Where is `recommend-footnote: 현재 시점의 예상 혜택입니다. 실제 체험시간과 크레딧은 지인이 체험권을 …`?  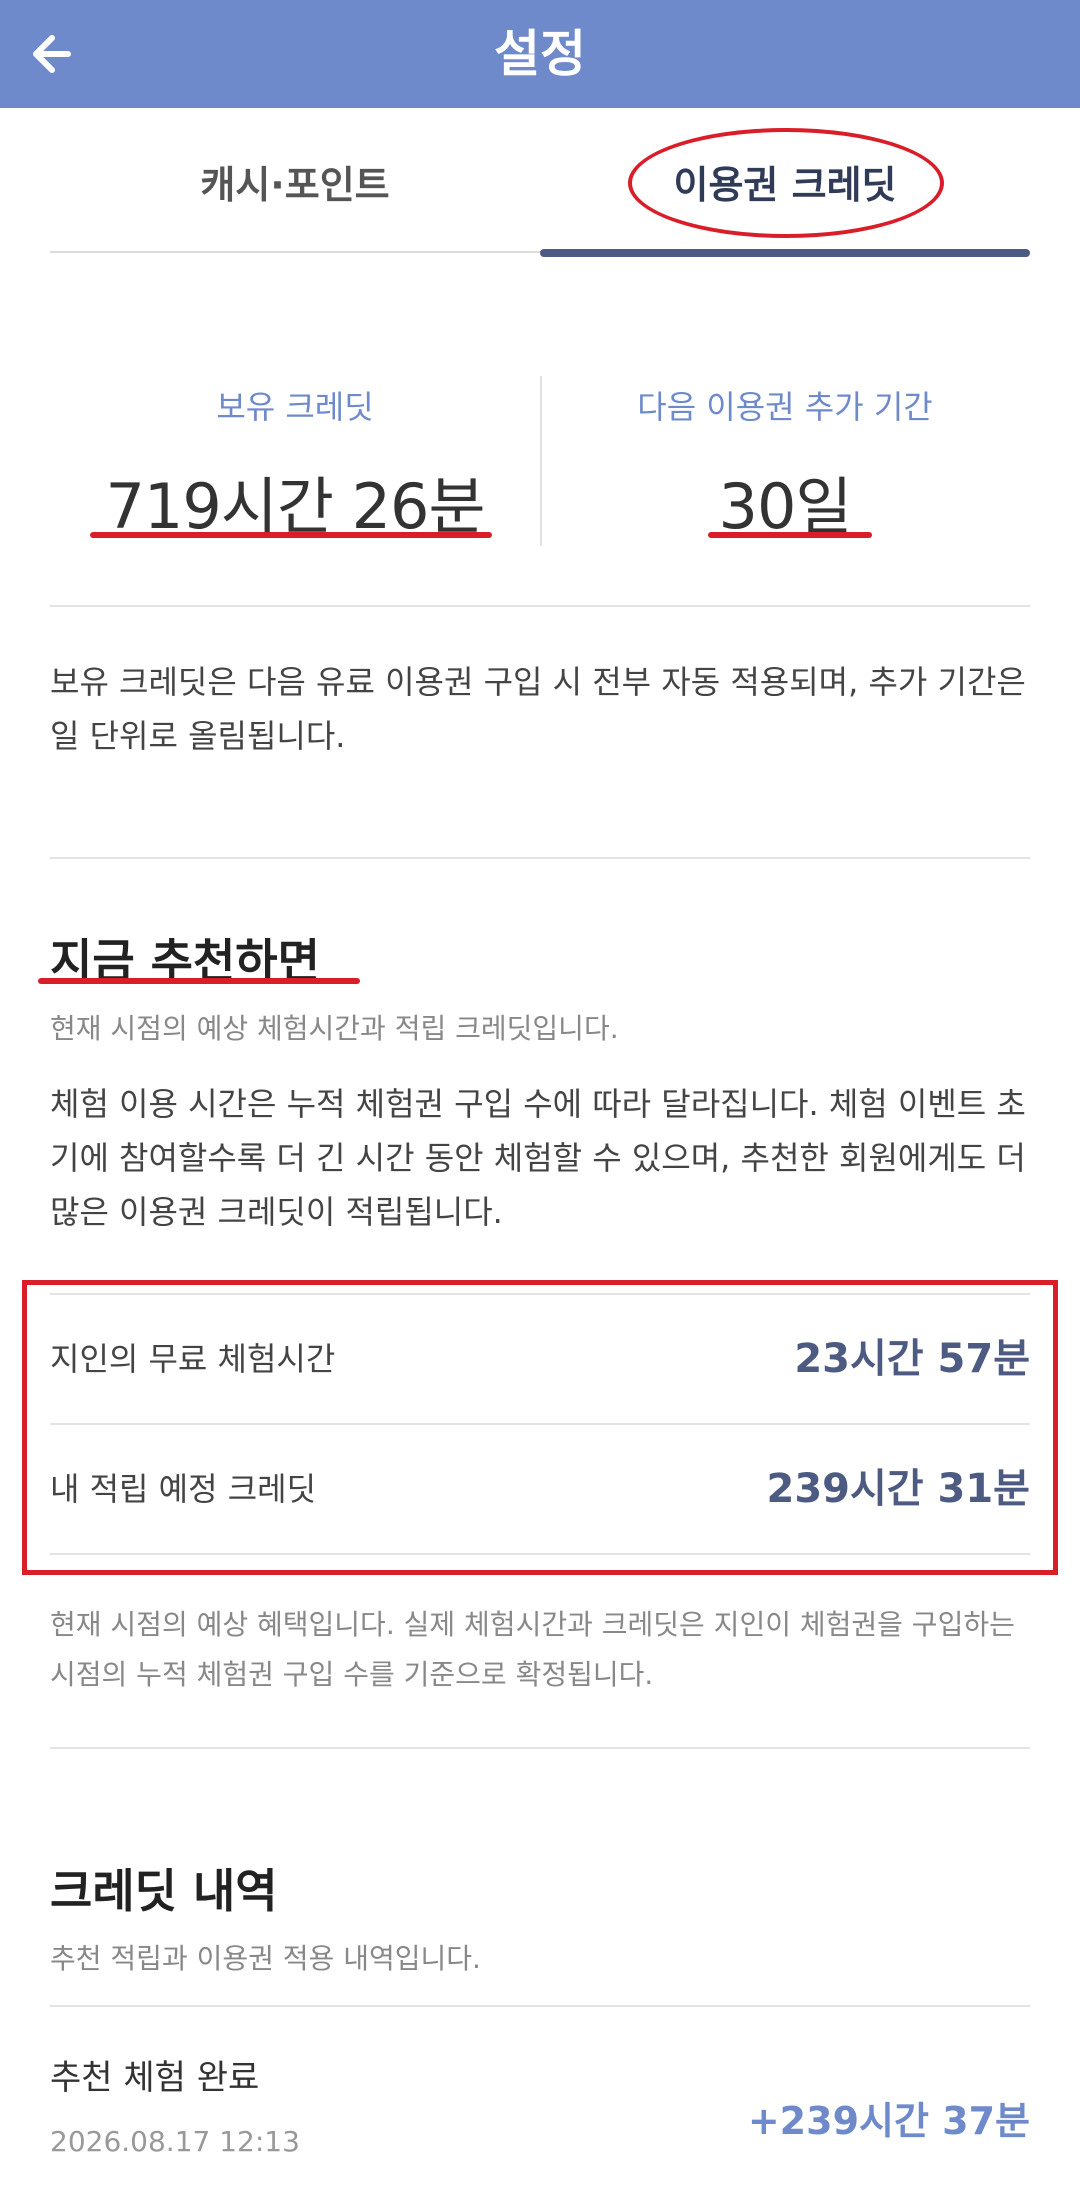 recommend-footnote: 현재 시점의 예상 혜택입니다. 실제 체험시간과 크레딧은 지인이 체험권을 … is located at coordinates (532, 1649).